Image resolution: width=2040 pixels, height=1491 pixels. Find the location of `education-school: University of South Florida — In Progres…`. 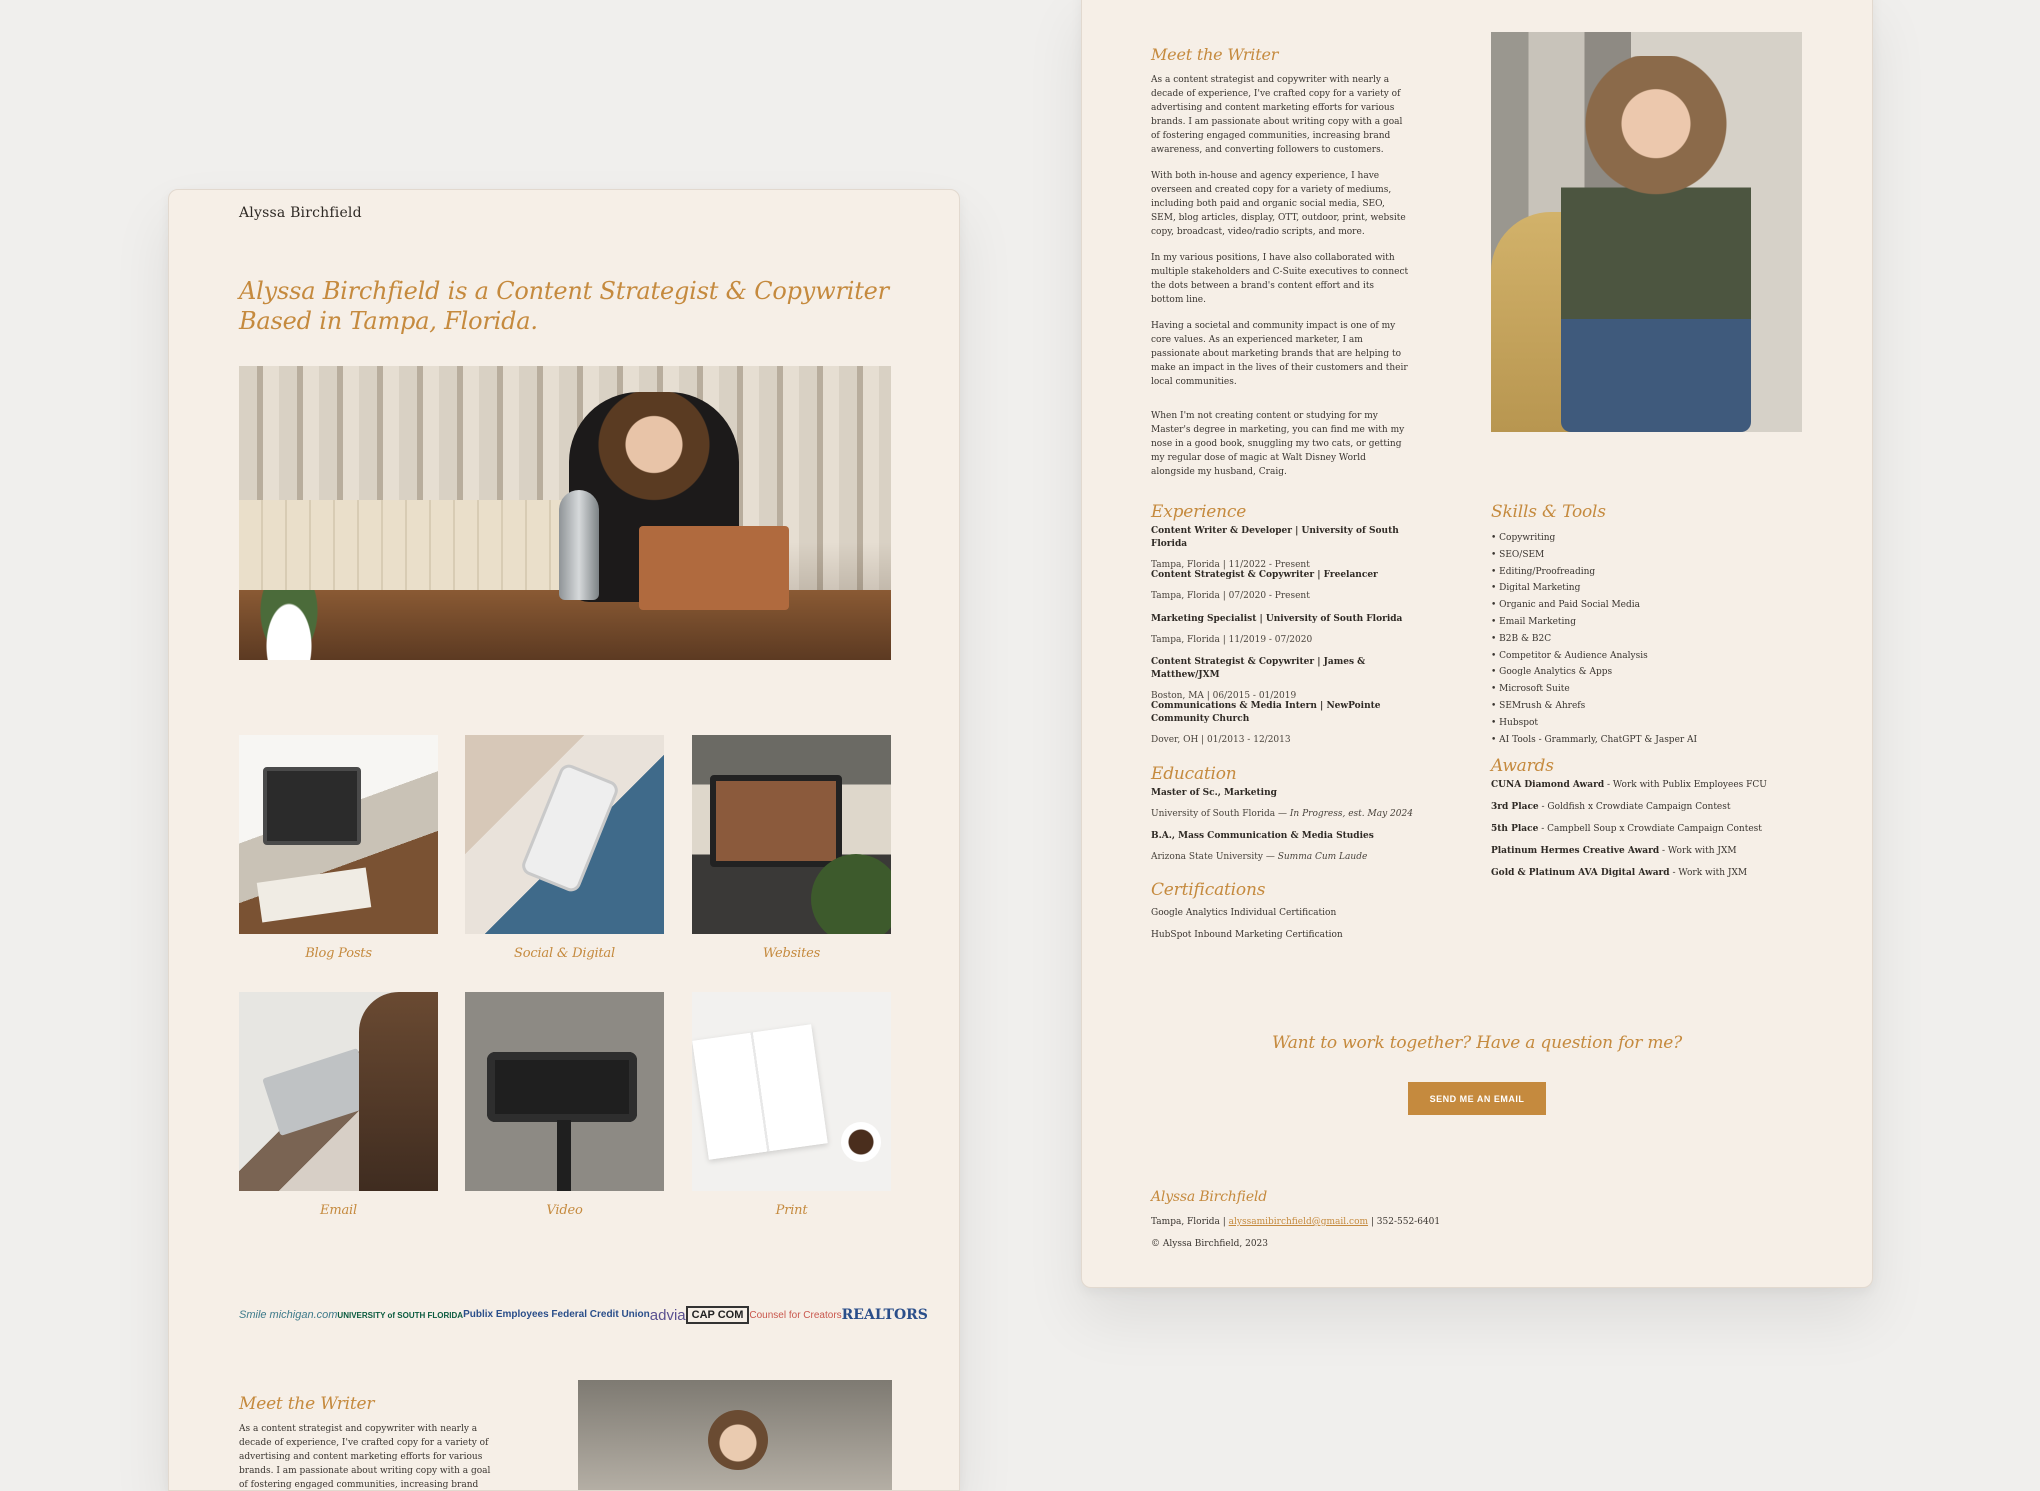

education-school: University of South Florida — In Progres… is located at coordinates (1282, 814).